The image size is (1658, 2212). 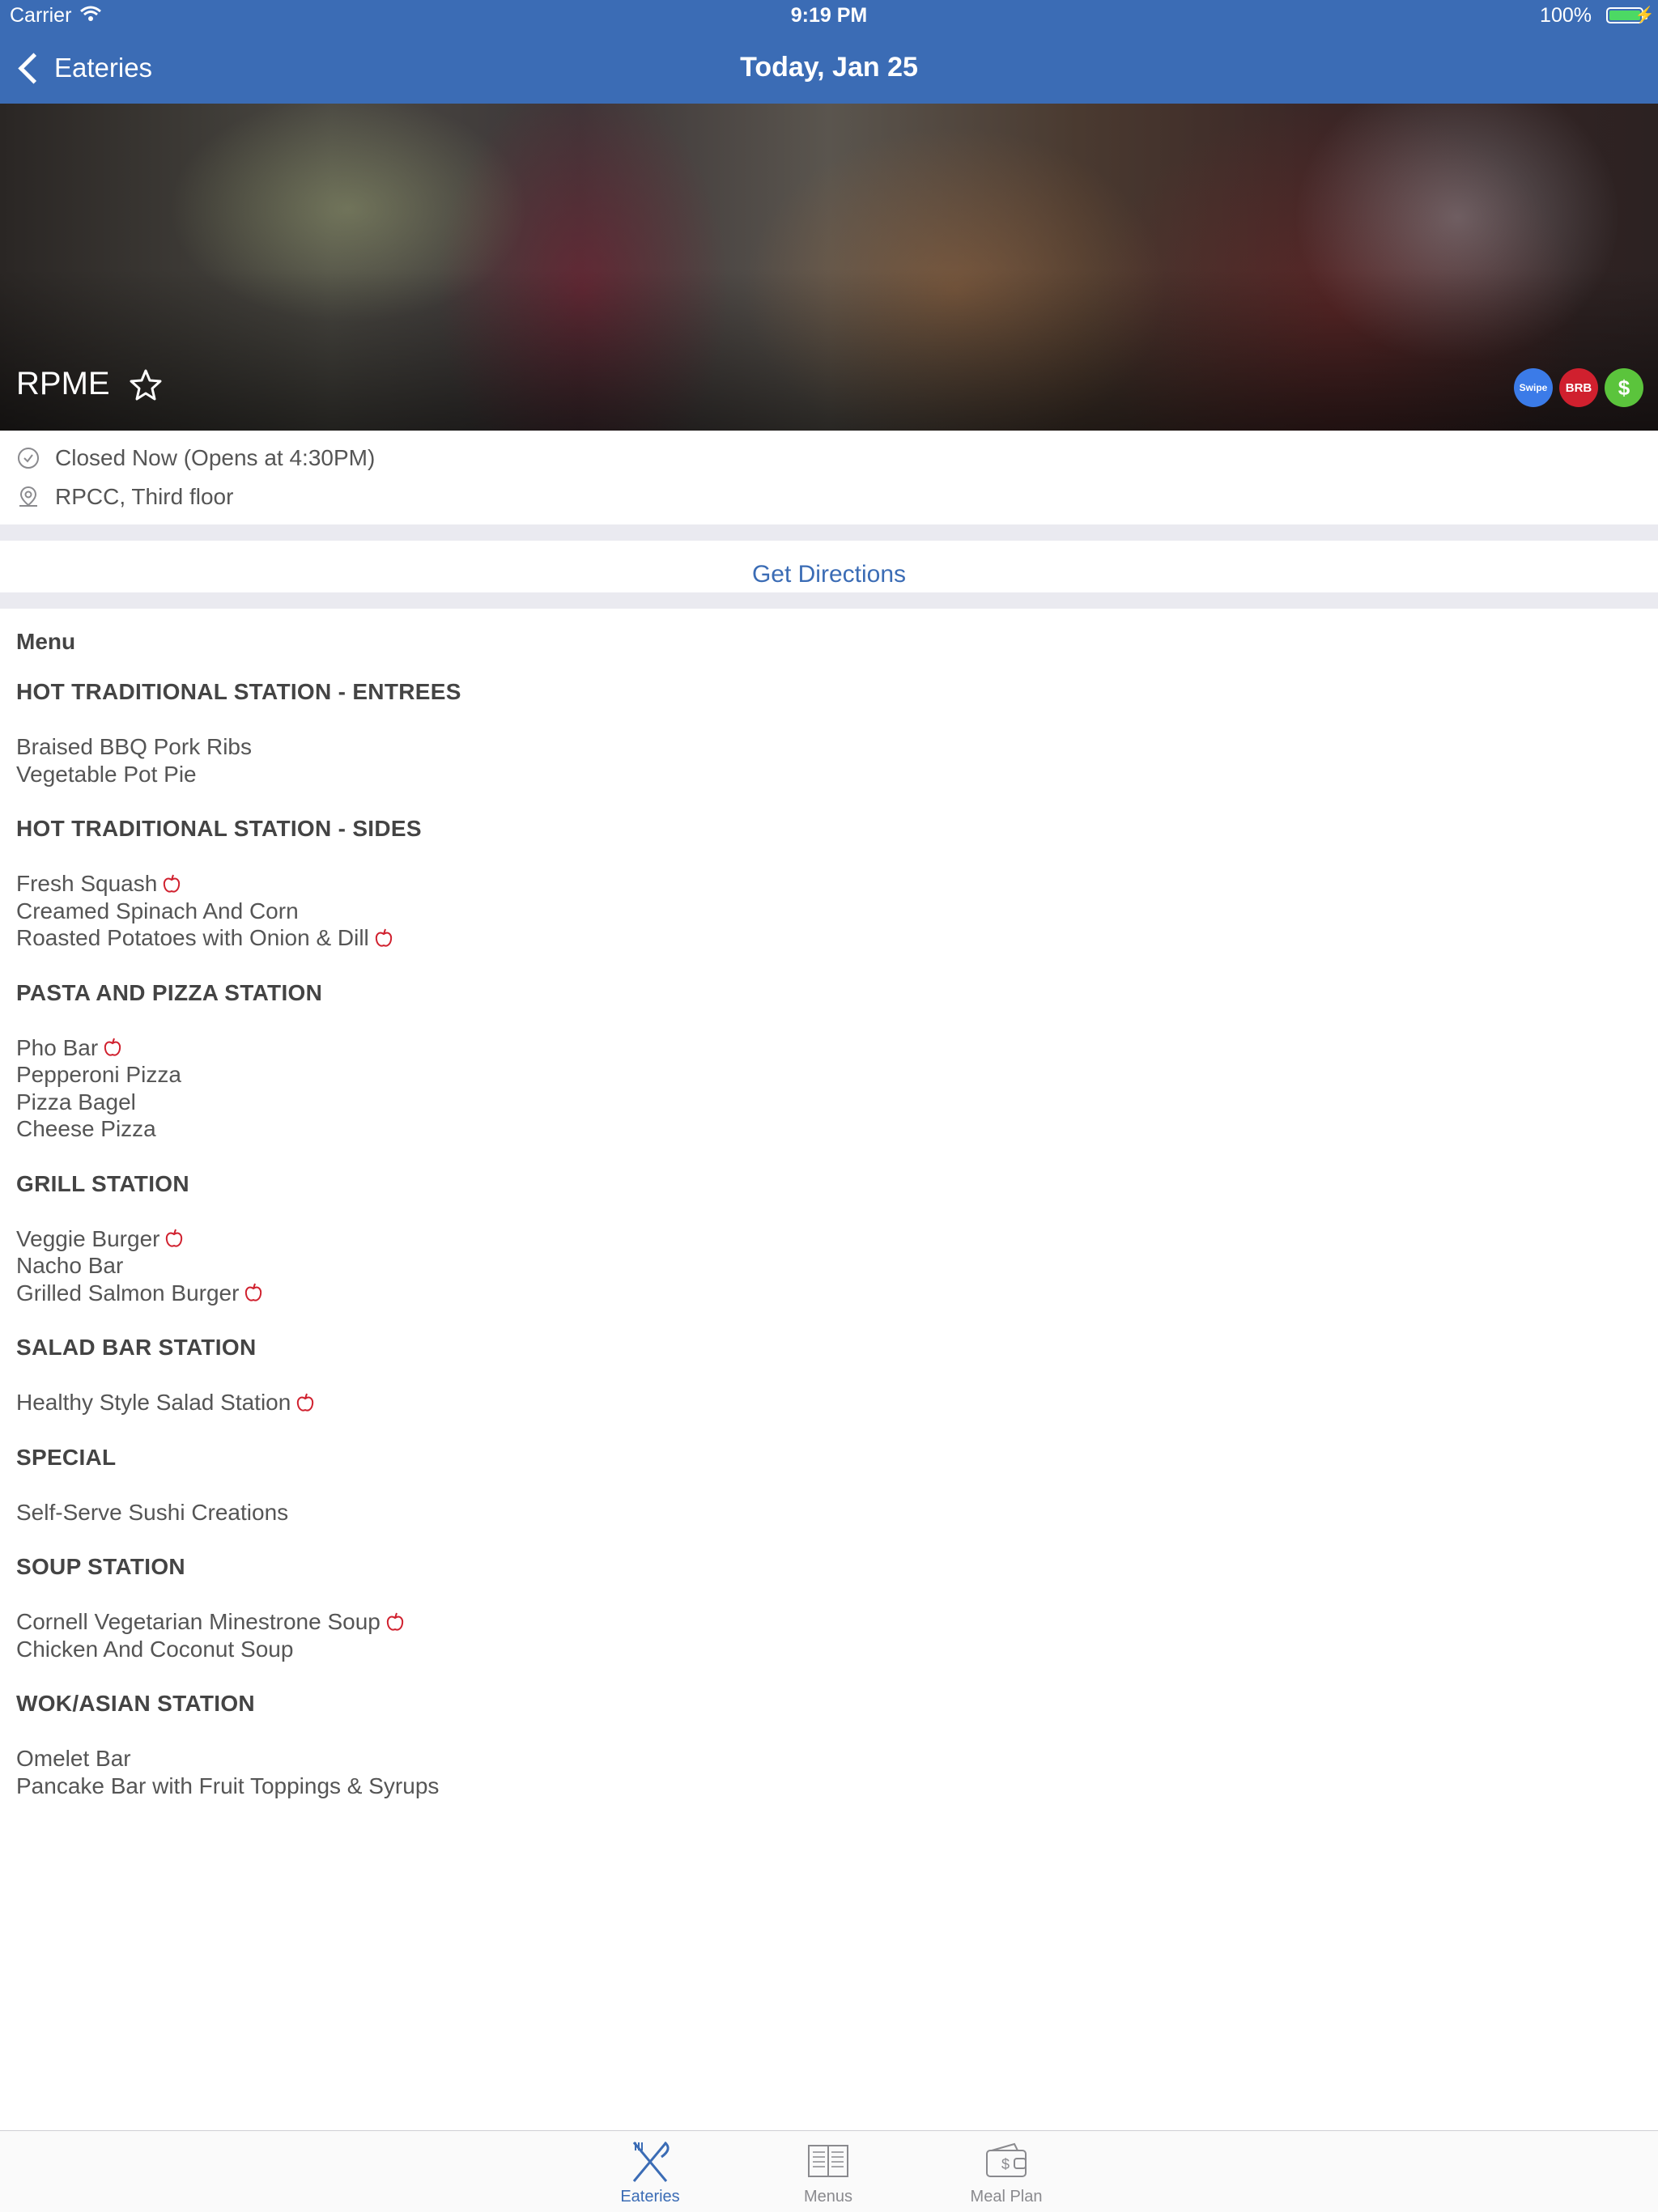 I want to click on station-items: Self-Serve Sushi Creations, so click(x=785, y=1512).